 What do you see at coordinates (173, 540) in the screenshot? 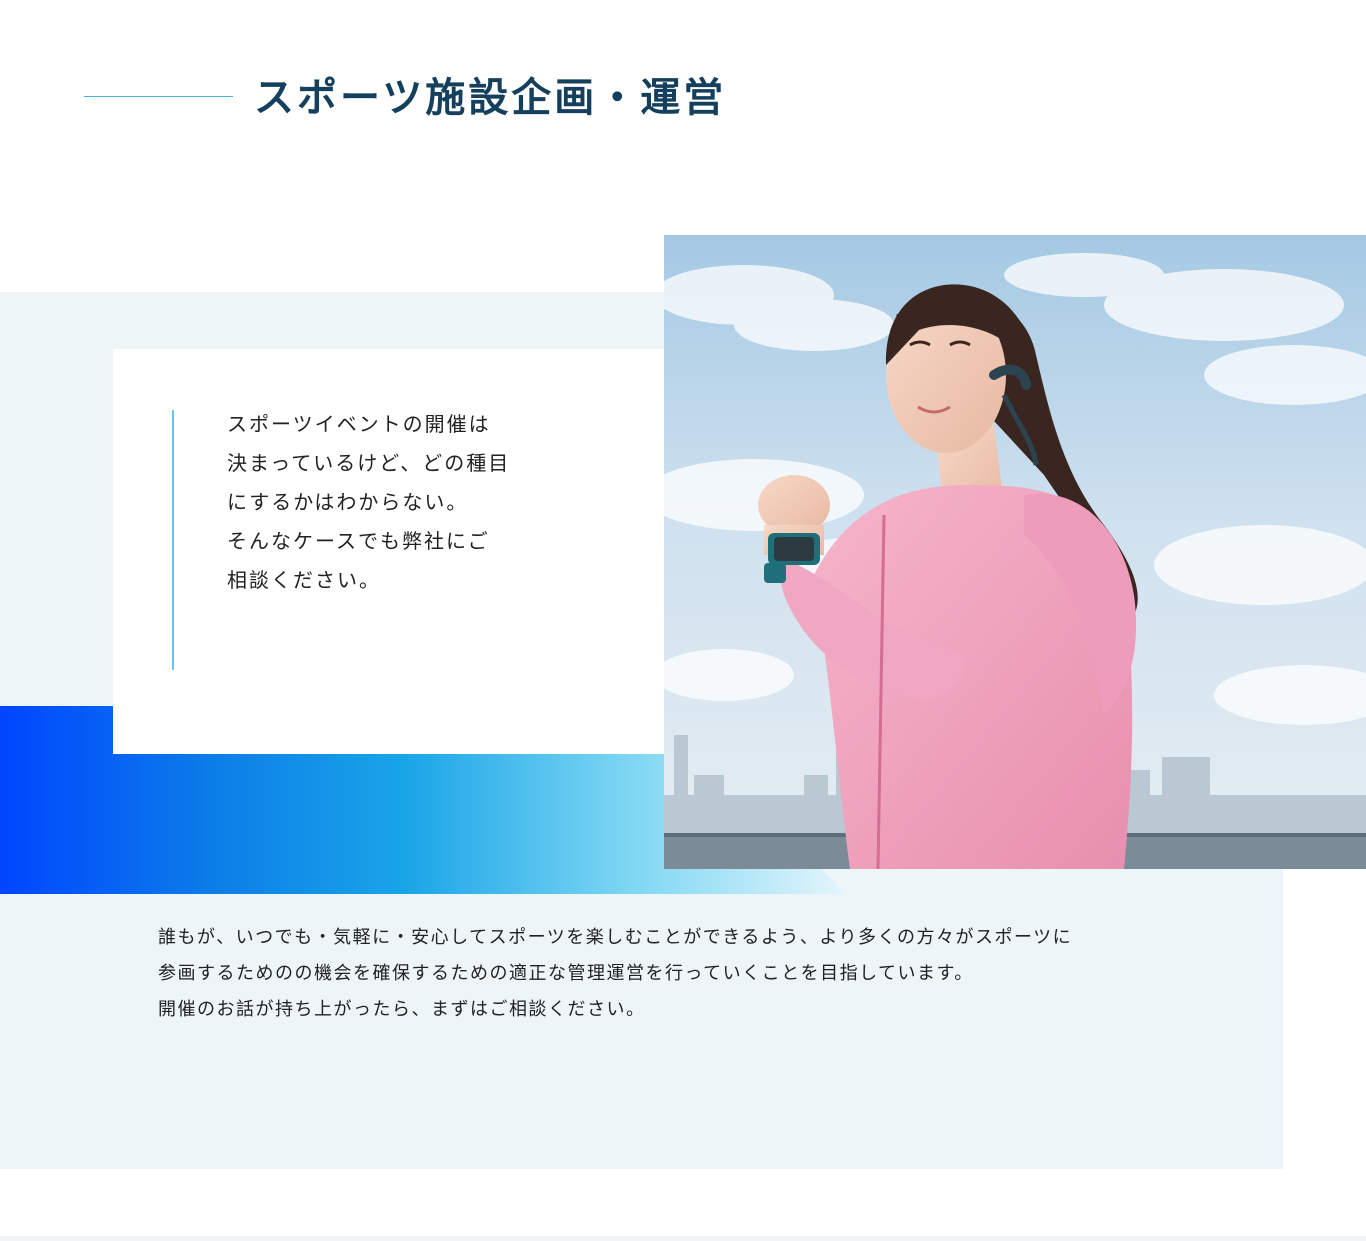
I see `card-accent-line` at bounding box center [173, 540].